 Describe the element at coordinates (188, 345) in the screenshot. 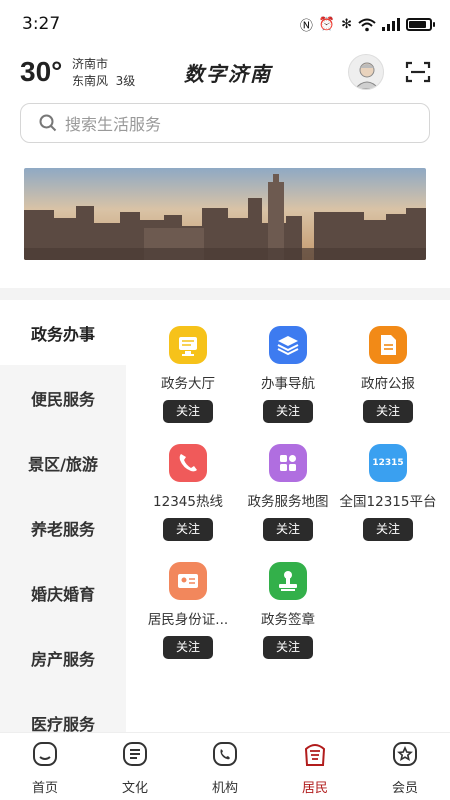

I see `monitor-icon` at that location.